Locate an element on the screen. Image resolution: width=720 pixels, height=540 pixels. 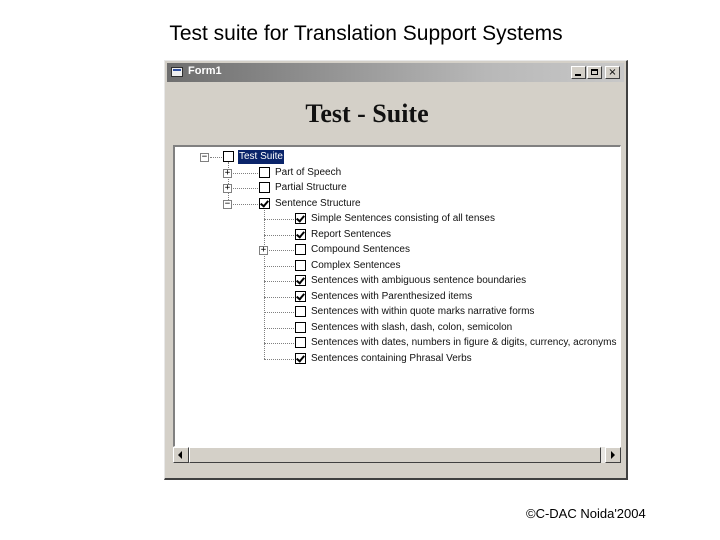
sentence-item-0-checkbox is located at coordinates (300, 218).